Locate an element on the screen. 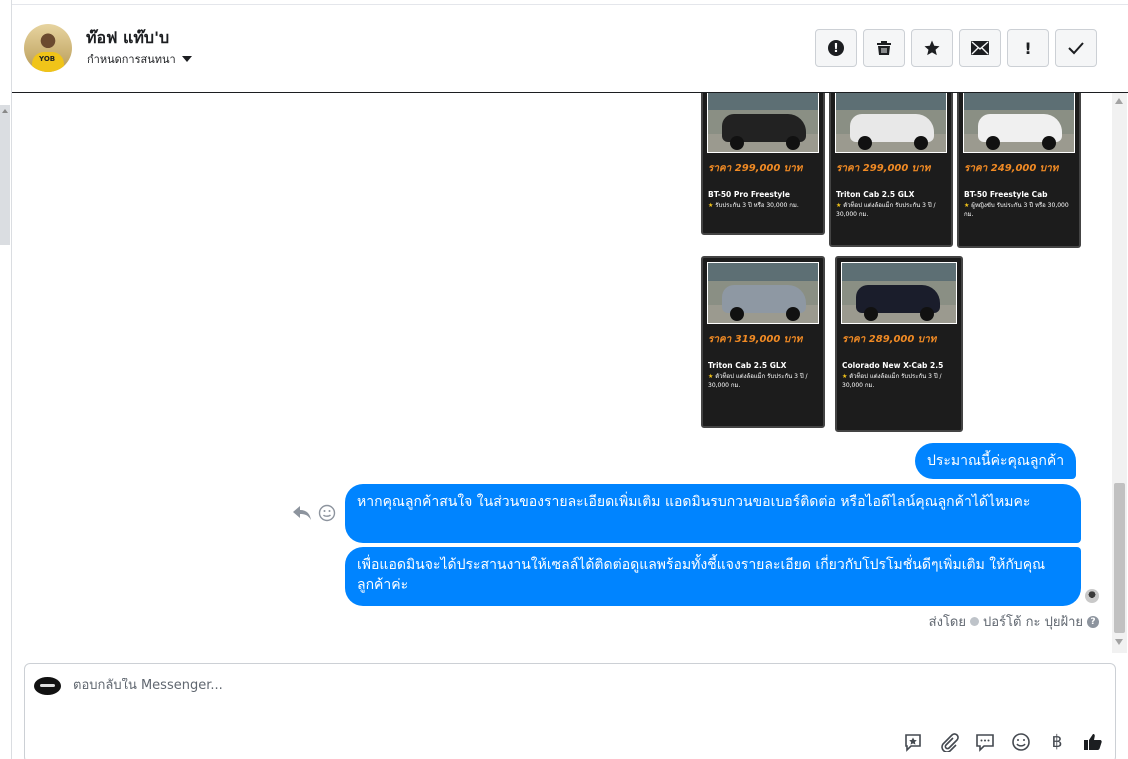 The height and width of the screenshot is (759, 1128). read-receipt-avatar is located at coordinates (1092, 596).